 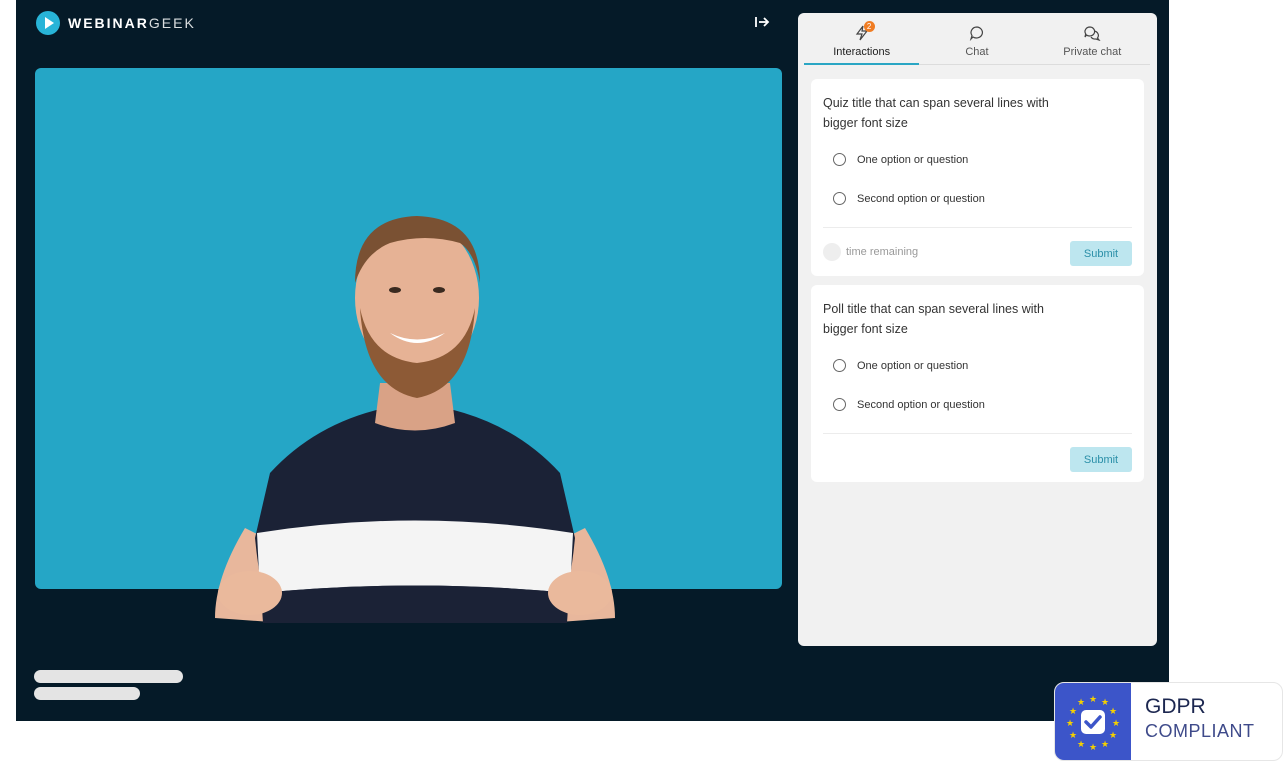 I want to click on webinargeek-logo: WEBINARGEEK, so click(x=116, y=23).